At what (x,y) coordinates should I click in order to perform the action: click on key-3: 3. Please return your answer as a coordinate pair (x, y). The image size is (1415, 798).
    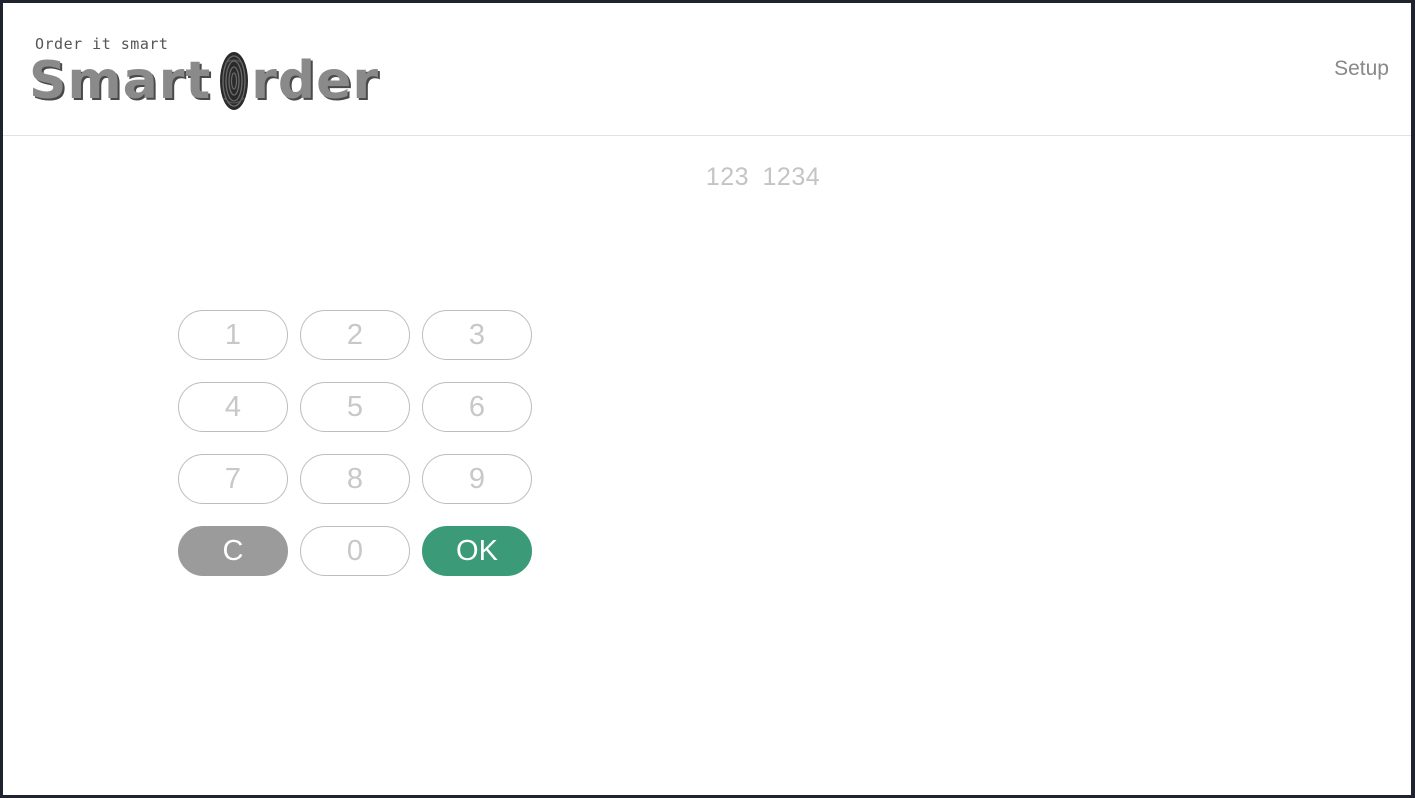
    Looking at the image, I should click on (477, 335).